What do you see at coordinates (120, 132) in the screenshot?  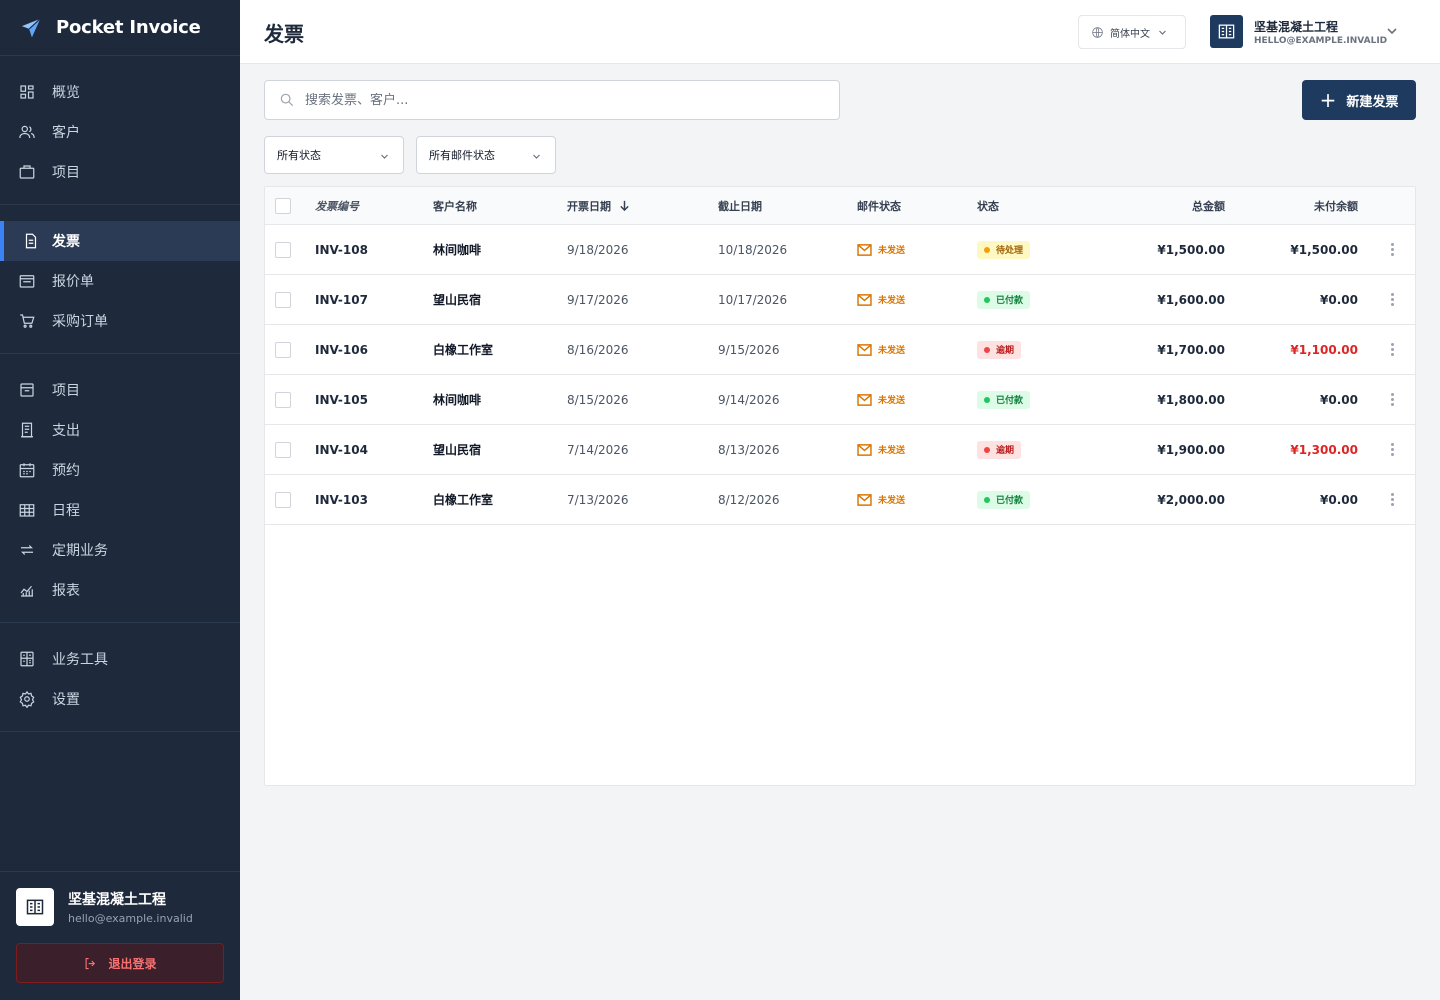 I see `sidebar-item-users: 客户` at bounding box center [120, 132].